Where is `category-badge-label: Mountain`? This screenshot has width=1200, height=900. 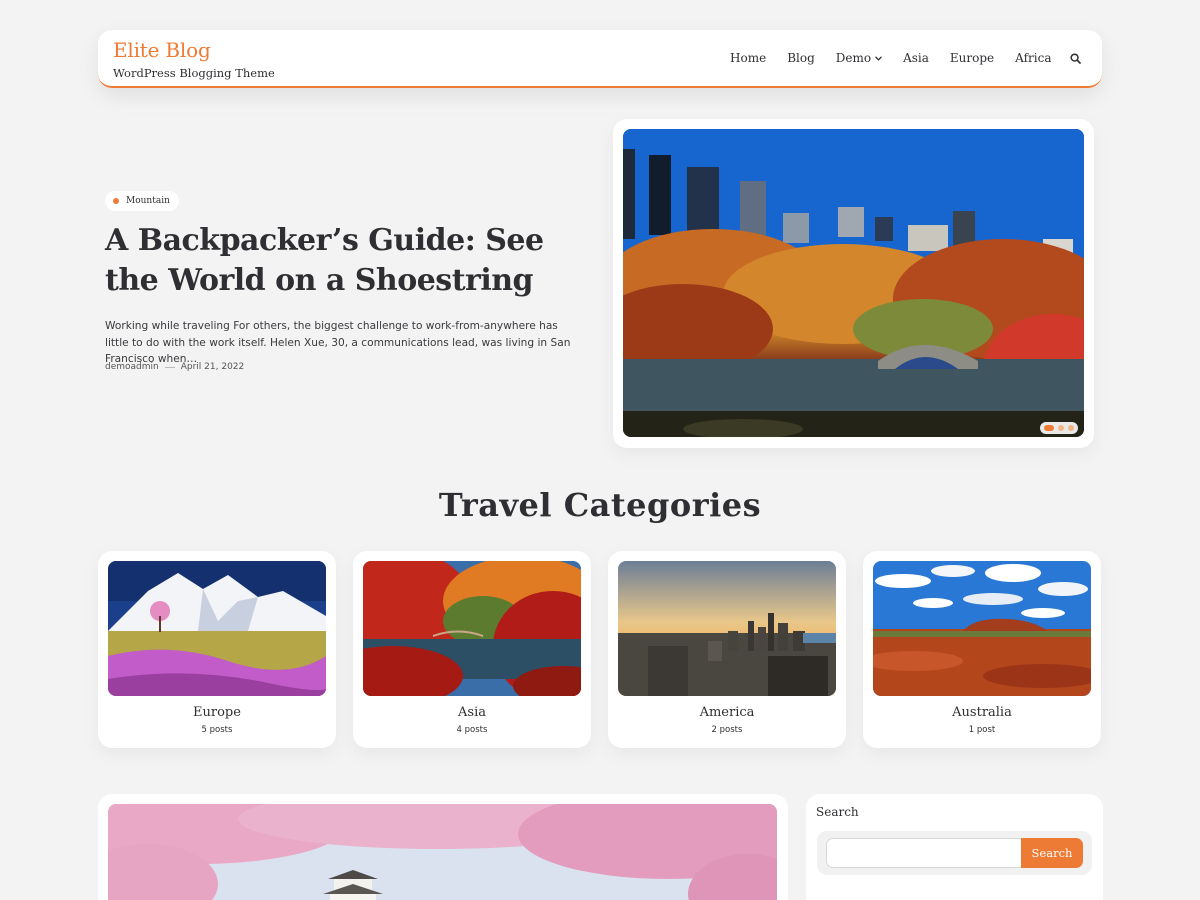
category-badge-label: Mountain is located at coordinates (148, 201).